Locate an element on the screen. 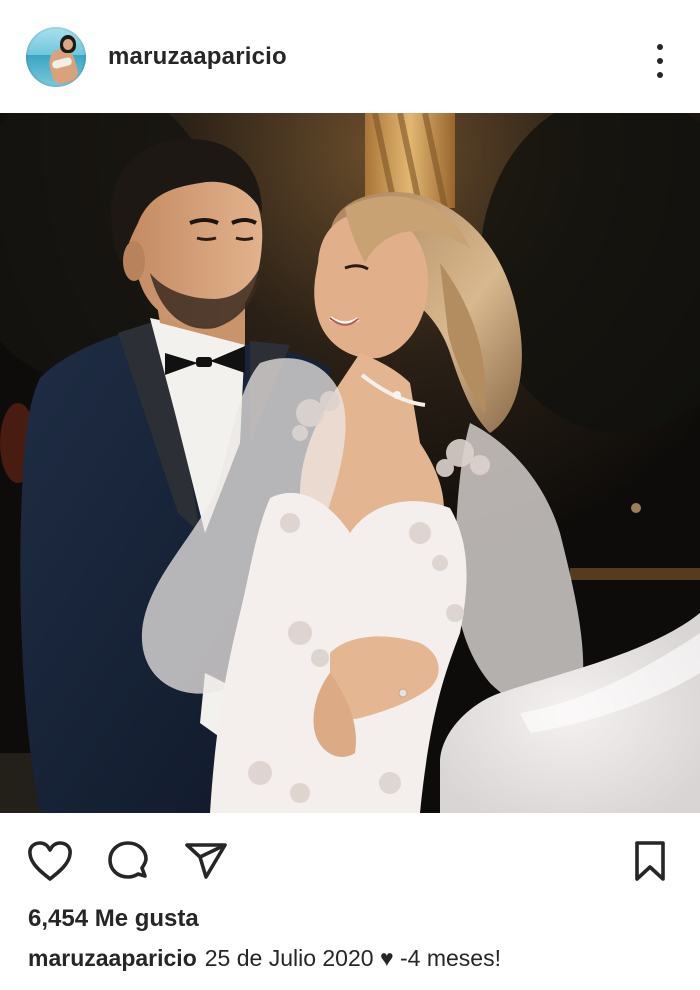  post-header: maruzaaparicio is located at coordinates (350, 56).